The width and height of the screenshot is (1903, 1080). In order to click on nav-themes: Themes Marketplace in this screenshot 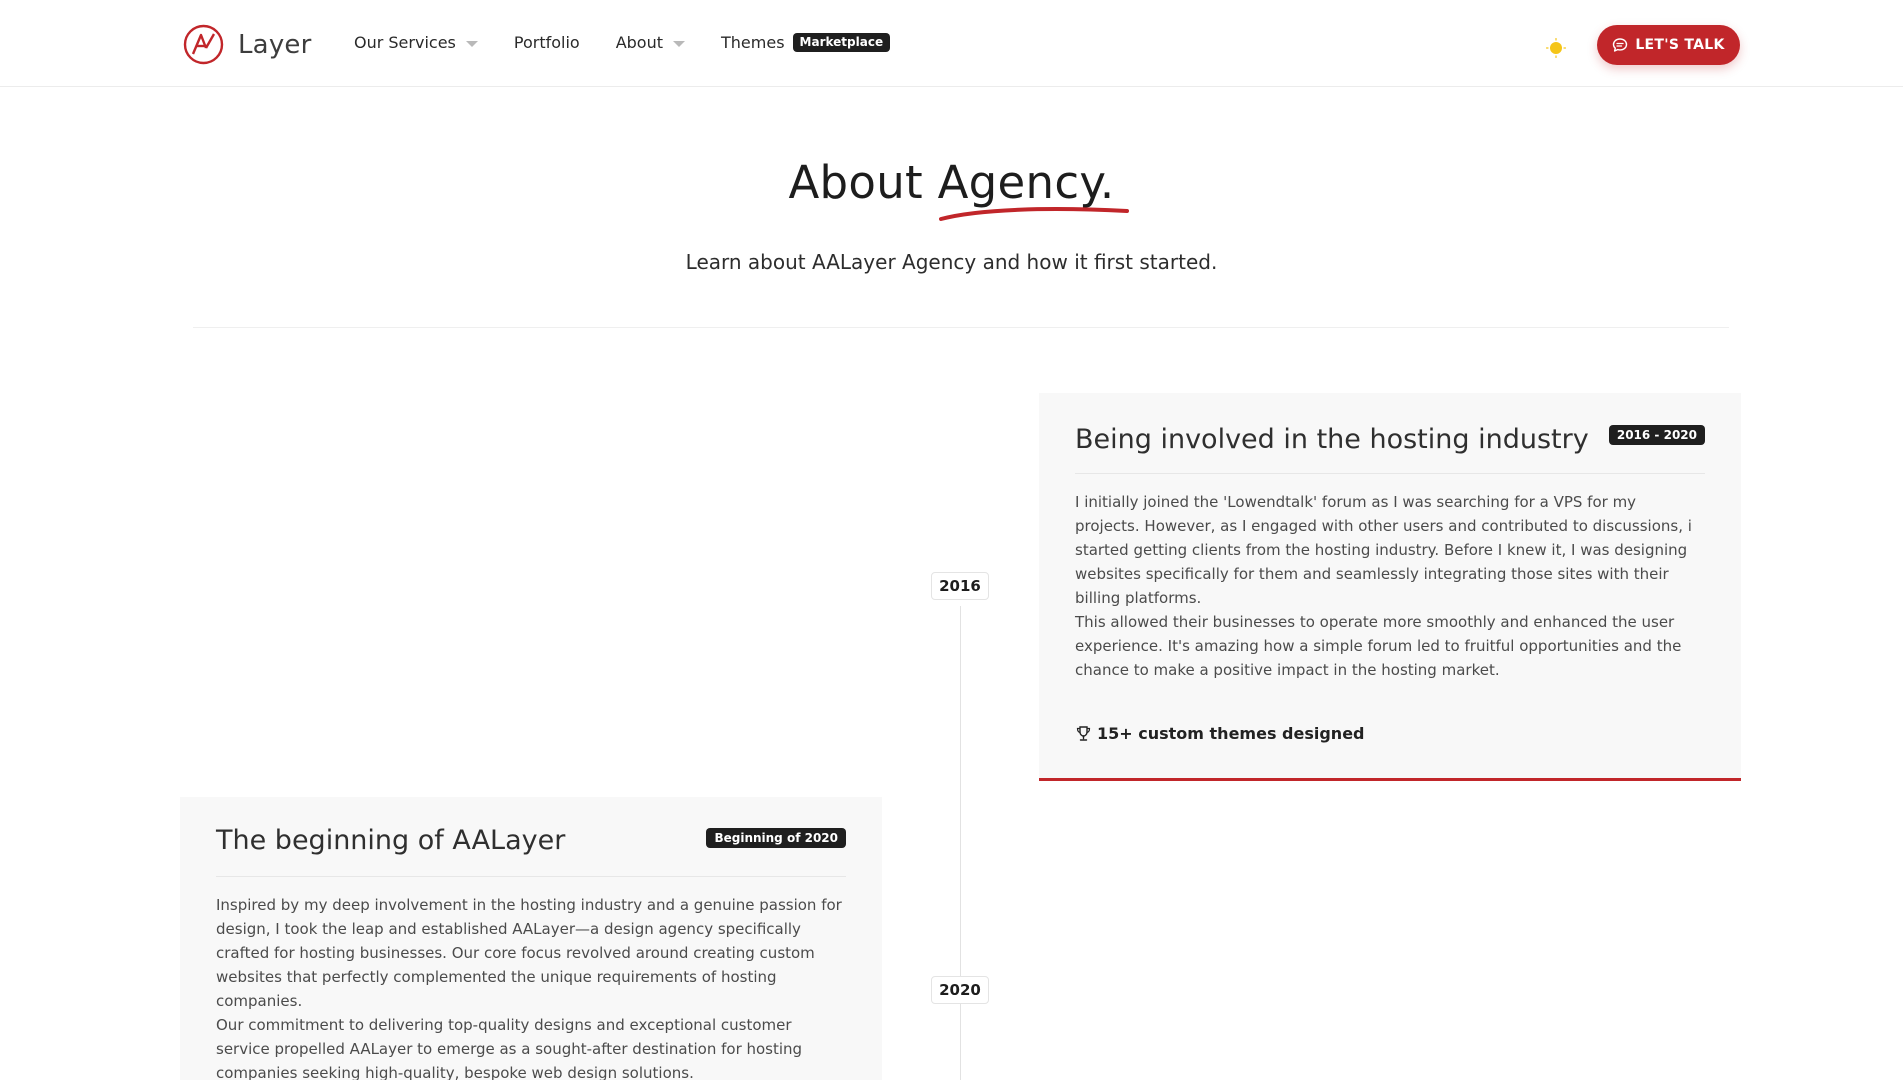, I will do `click(806, 43)`.